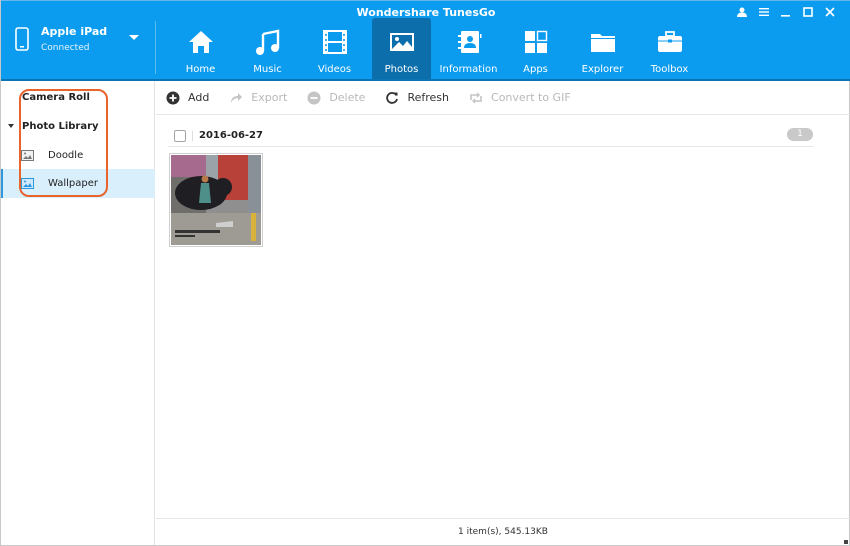 The width and height of the screenshot is (850, 546). I want to click on folder-icon, so click(602, 43).